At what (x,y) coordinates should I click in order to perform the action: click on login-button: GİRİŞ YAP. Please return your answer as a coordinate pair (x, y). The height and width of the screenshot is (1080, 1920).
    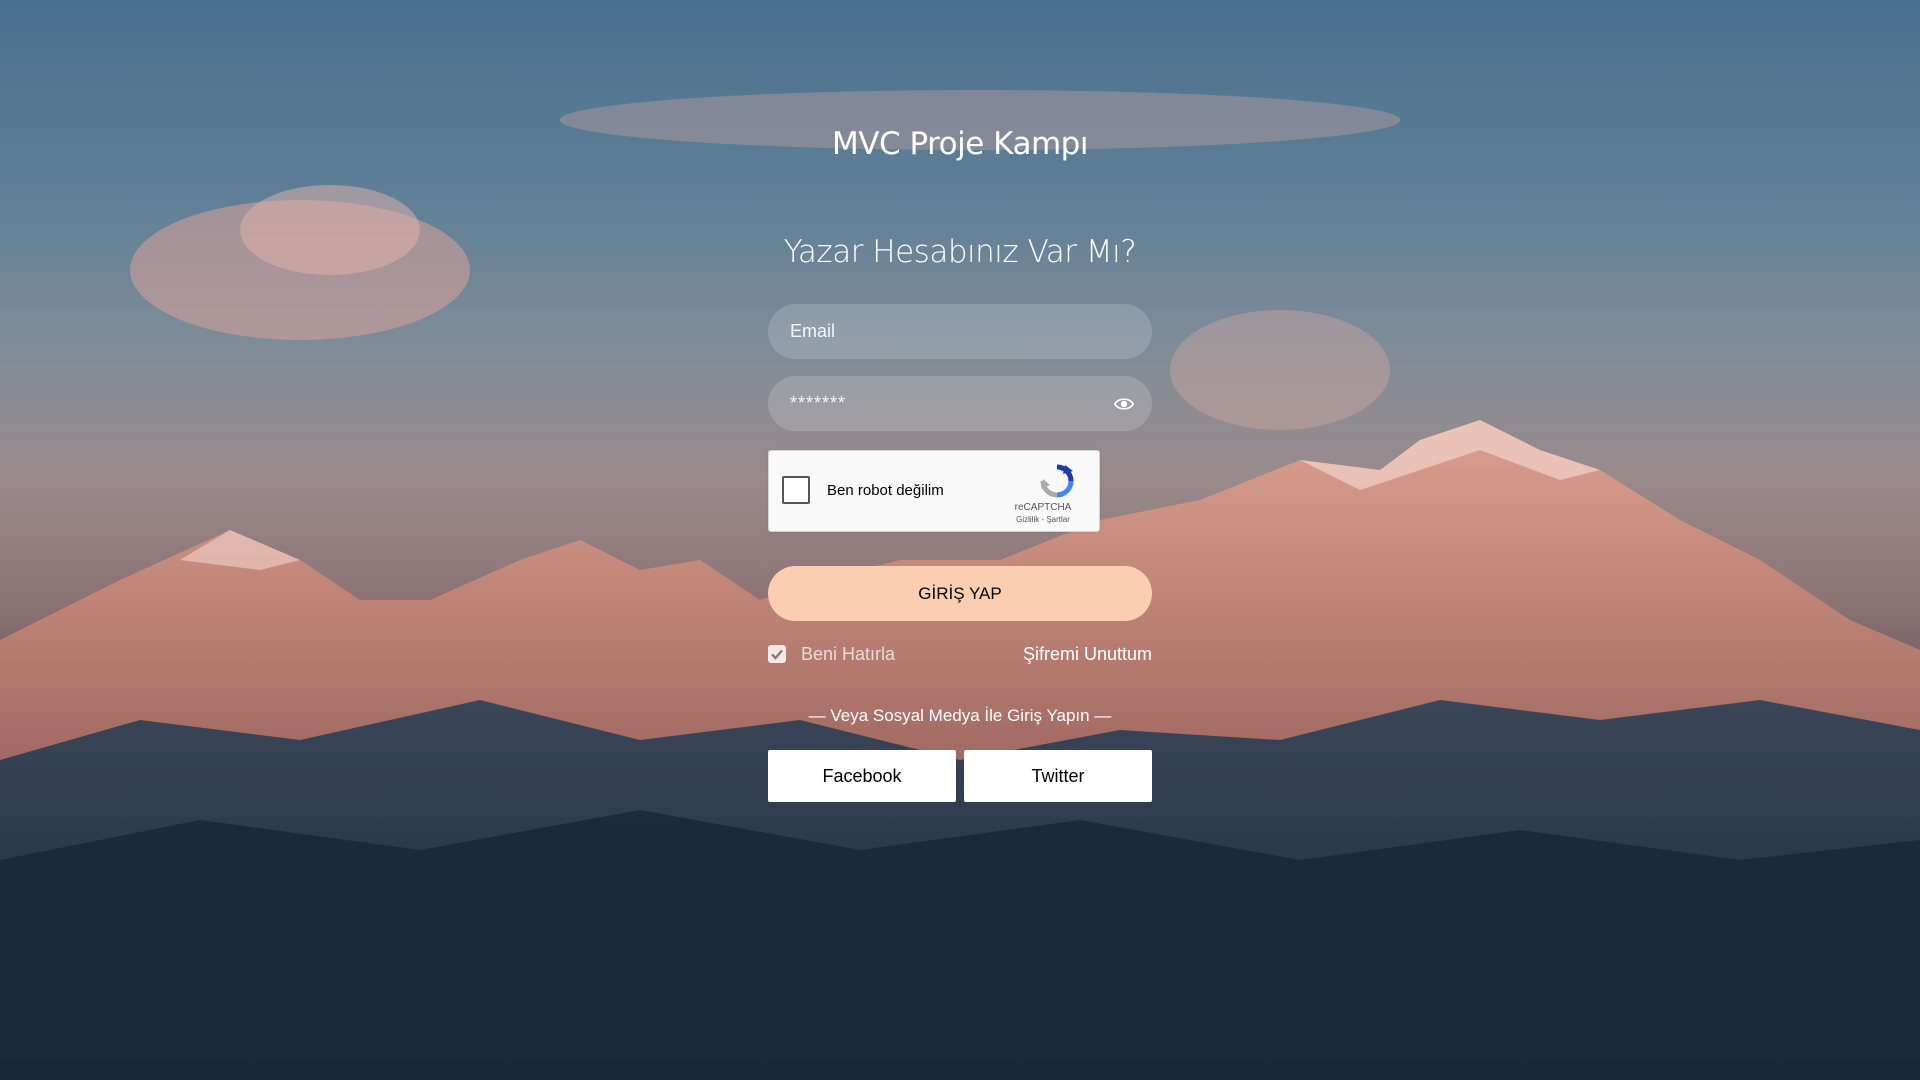
    Looking at the image, I should click on (960, 593).